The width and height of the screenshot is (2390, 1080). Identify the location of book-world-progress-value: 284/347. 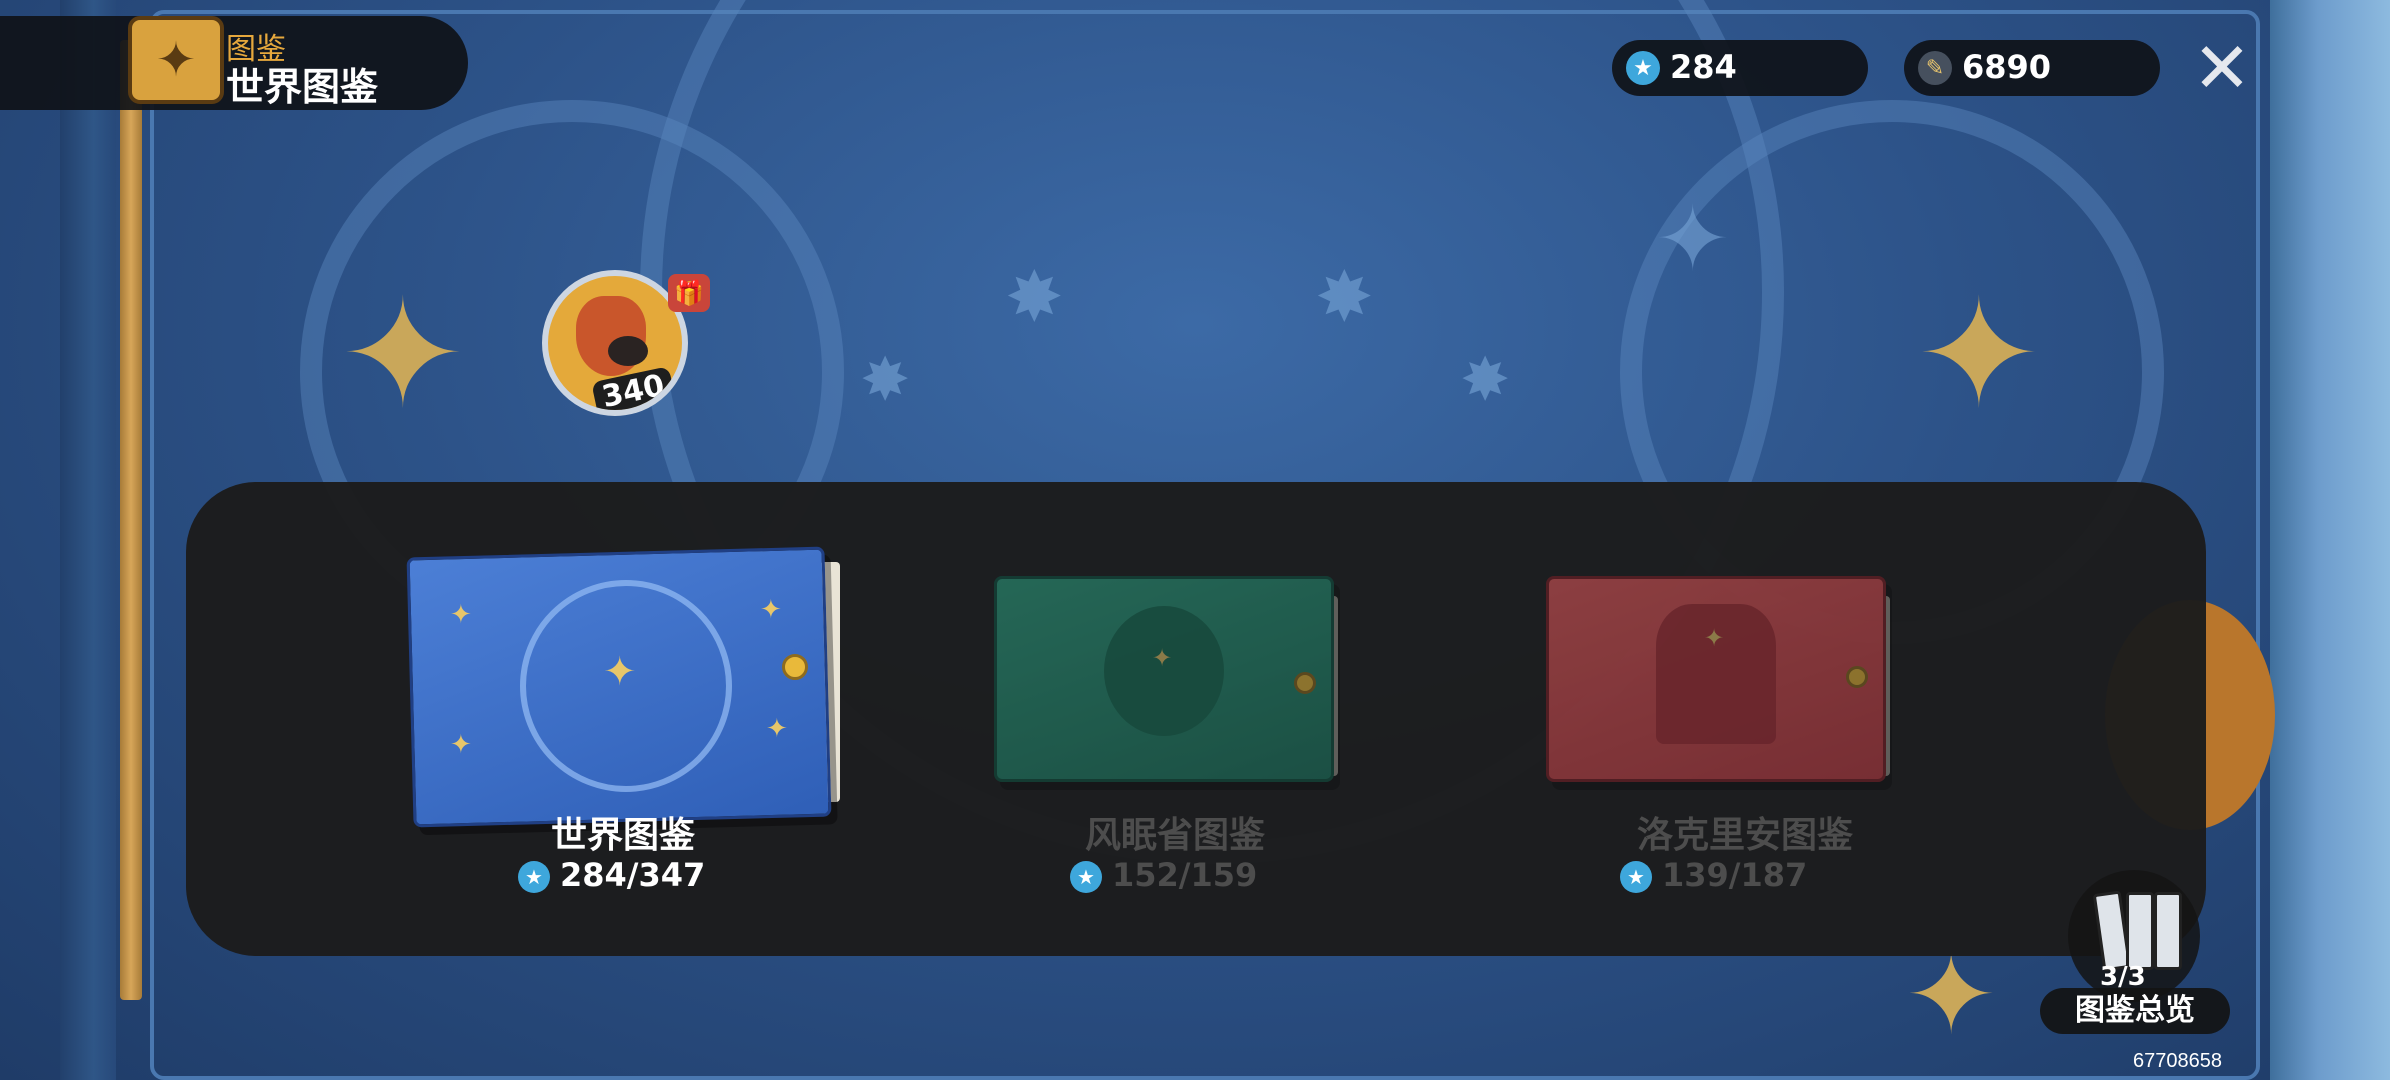
(633, 875).